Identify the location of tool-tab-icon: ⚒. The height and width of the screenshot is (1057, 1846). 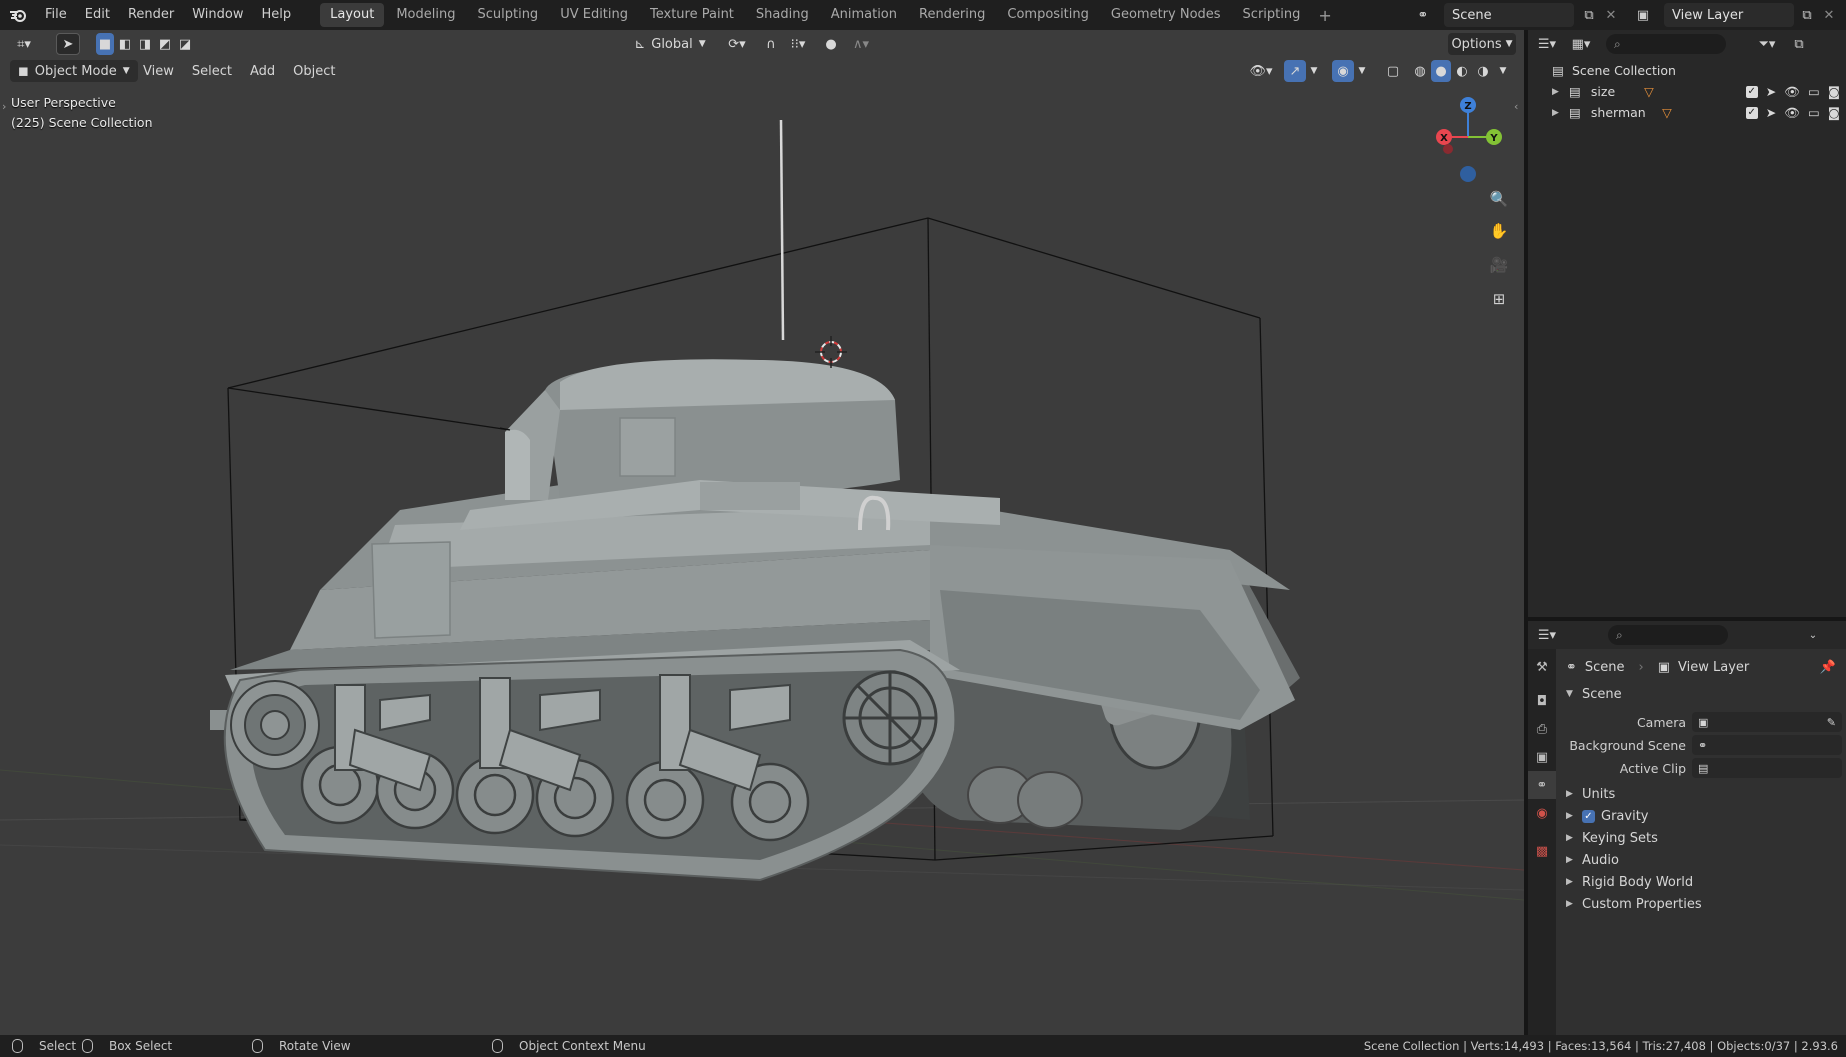
(1542, 667).